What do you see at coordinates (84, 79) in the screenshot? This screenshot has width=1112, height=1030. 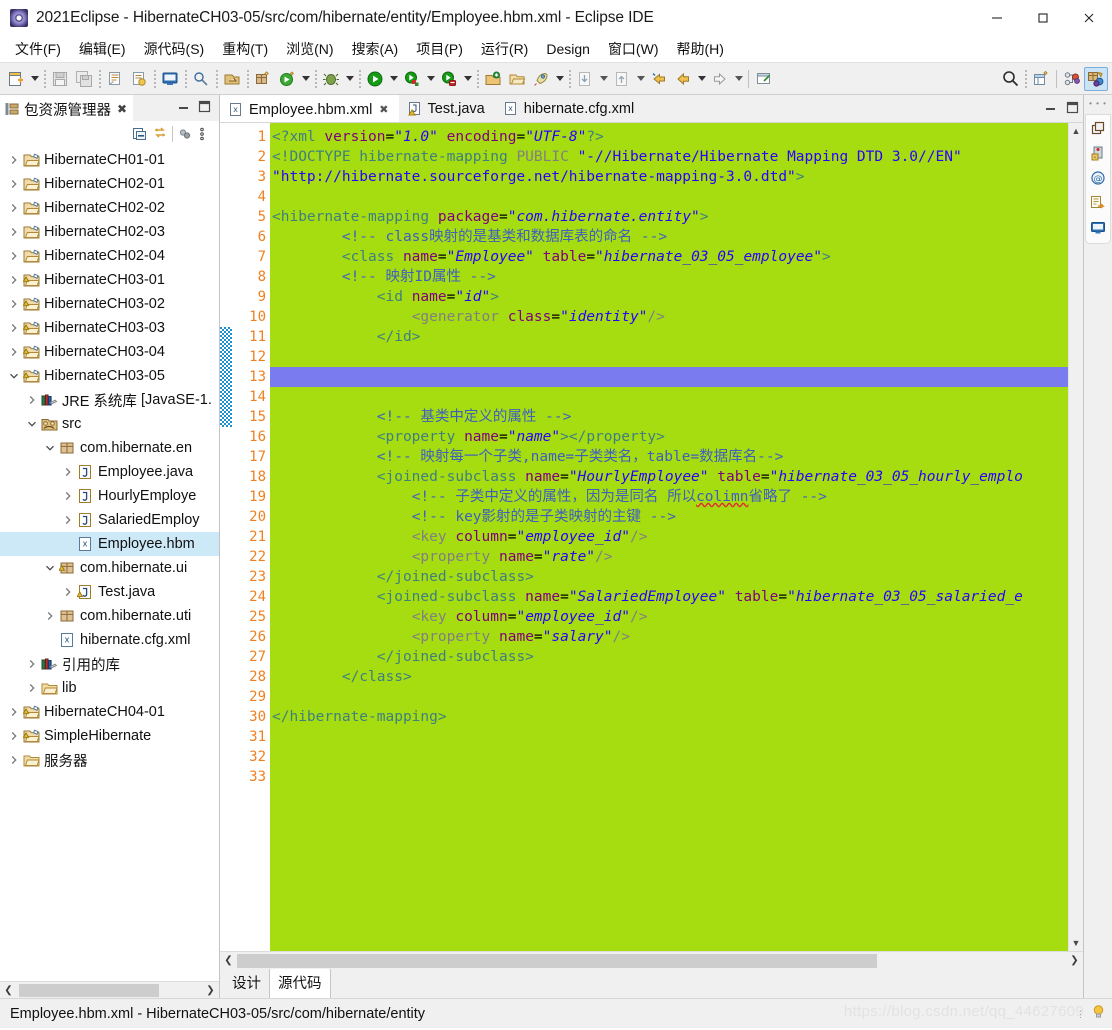 I see `save-all-icon` at bounding box center [84, 79].